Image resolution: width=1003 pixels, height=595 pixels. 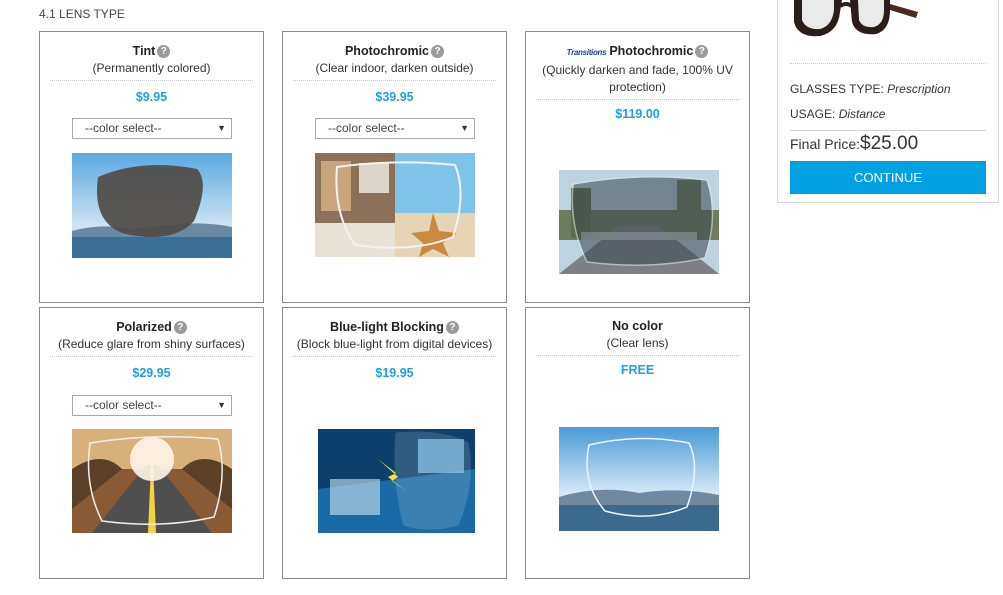 I want to click on lens-option-name: Tint, so click(x=144, y=51).